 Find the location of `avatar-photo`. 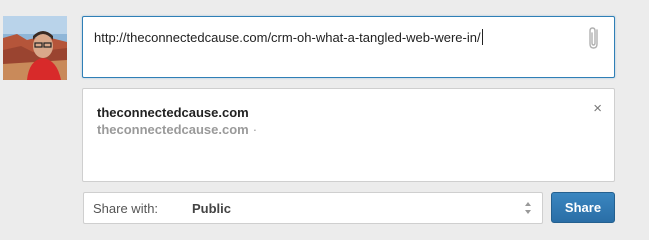

avatar-photo is located at coordinates (35, 48).